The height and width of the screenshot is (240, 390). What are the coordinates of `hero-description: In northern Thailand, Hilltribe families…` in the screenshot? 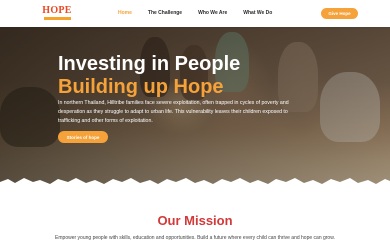 It's located at (173, 112).